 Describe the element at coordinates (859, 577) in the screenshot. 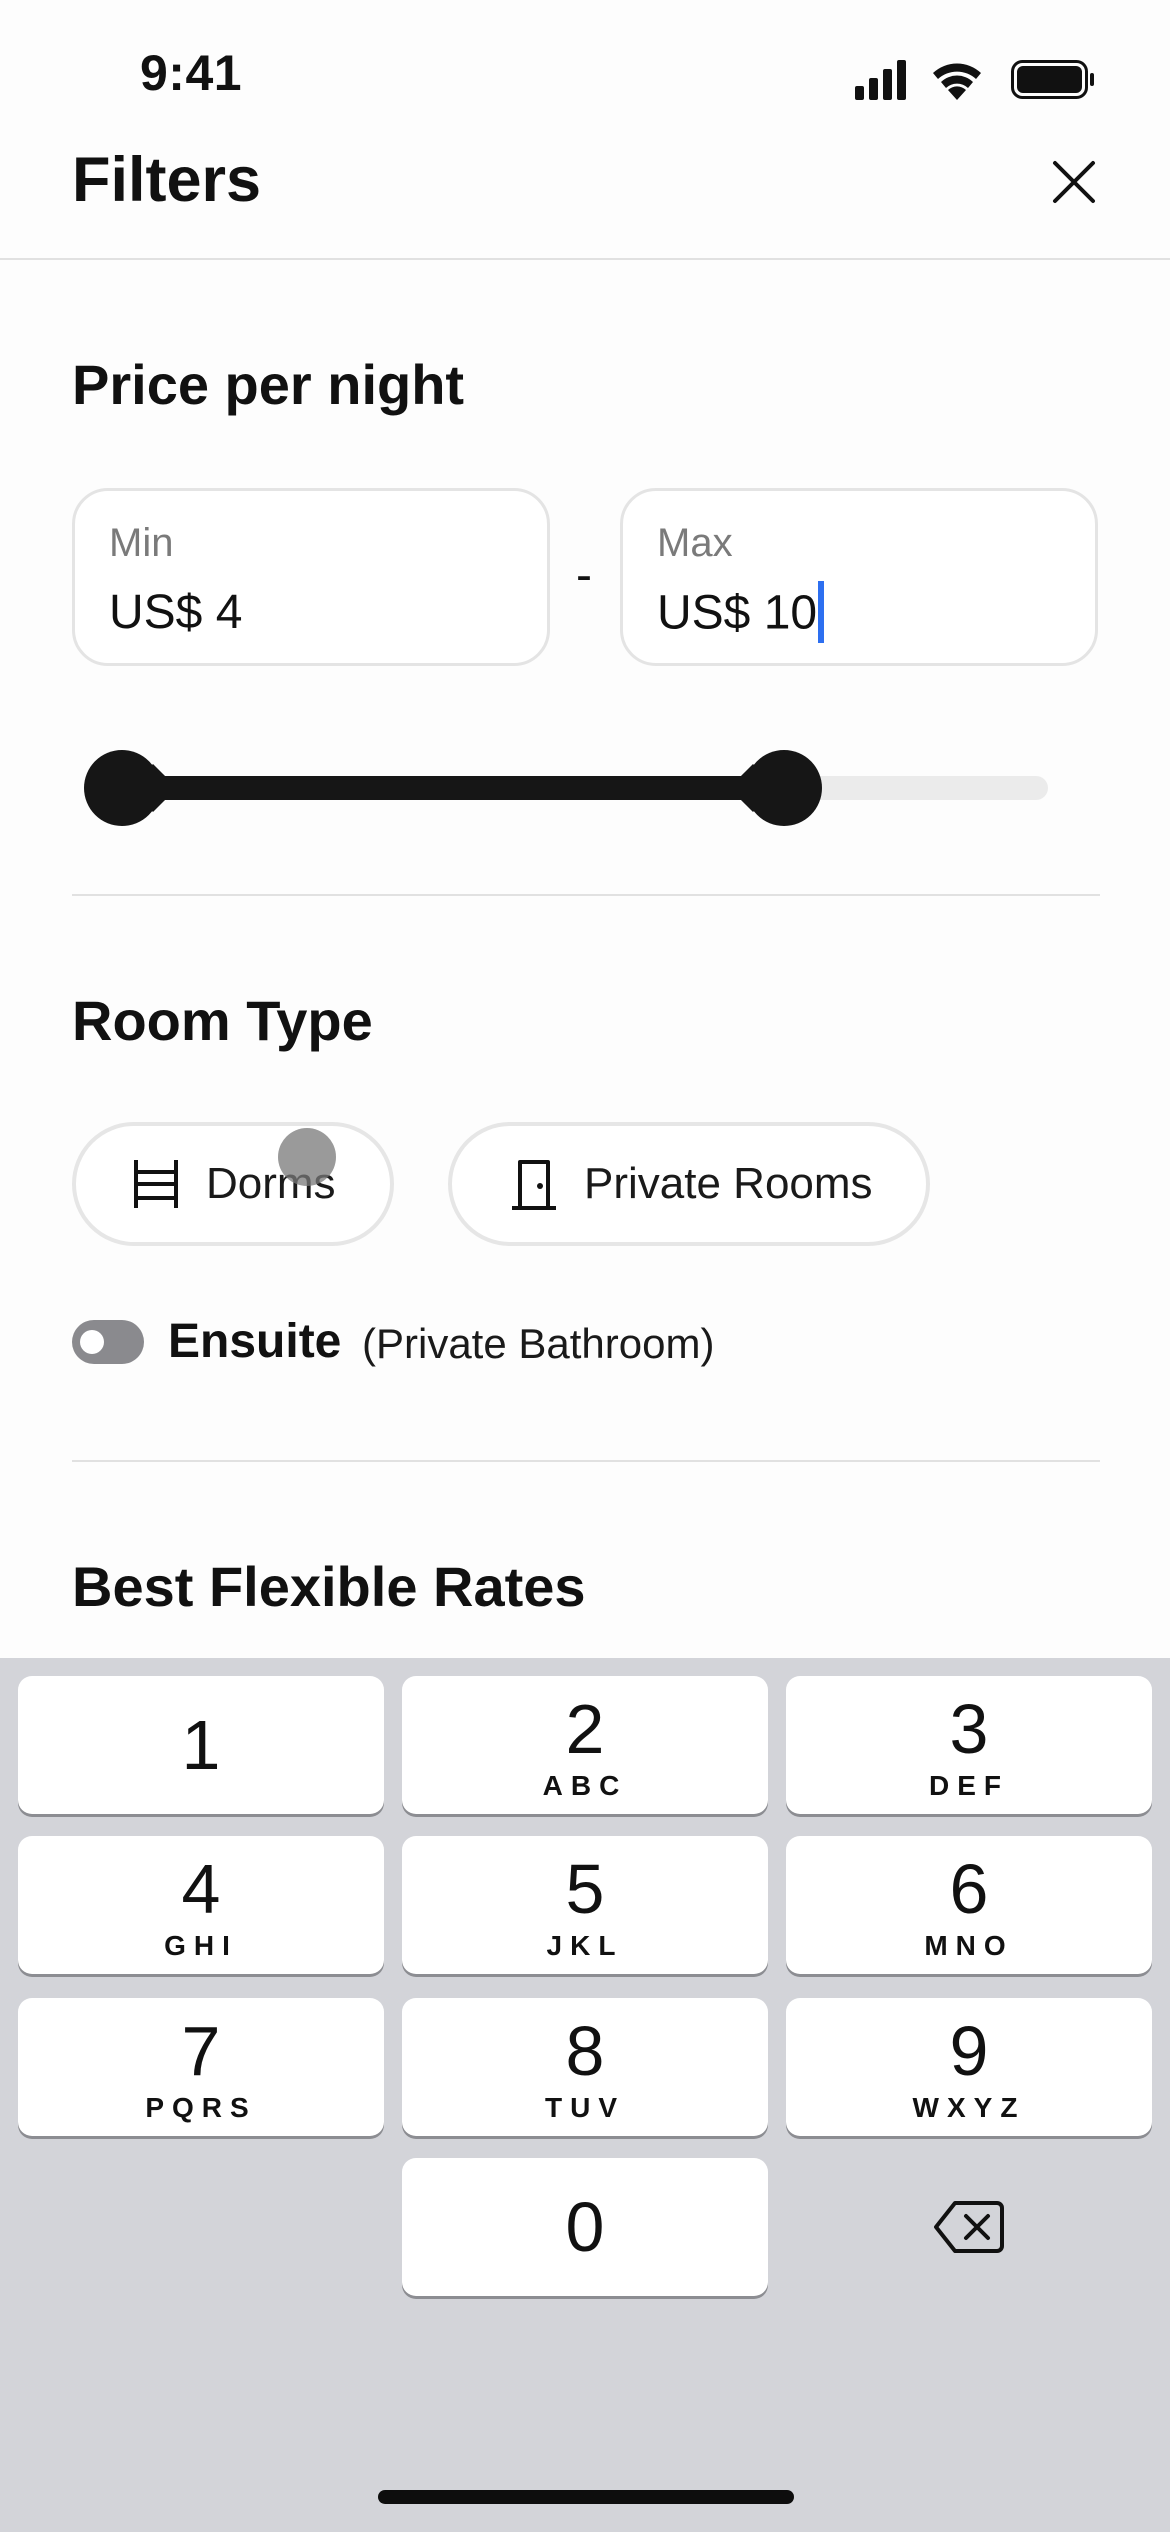

I see `max-price-field: Max US$ 10` at that location.